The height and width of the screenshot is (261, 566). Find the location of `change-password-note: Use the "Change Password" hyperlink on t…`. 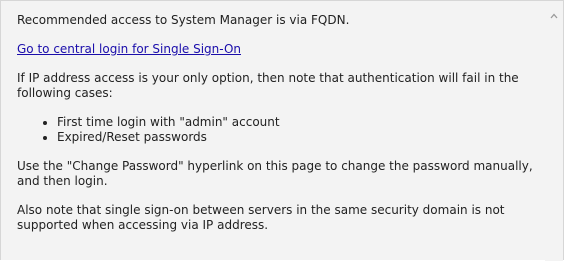

change-password-note: Use the "Change Password" hyperlink on t… is located at coordinates (275, 173).